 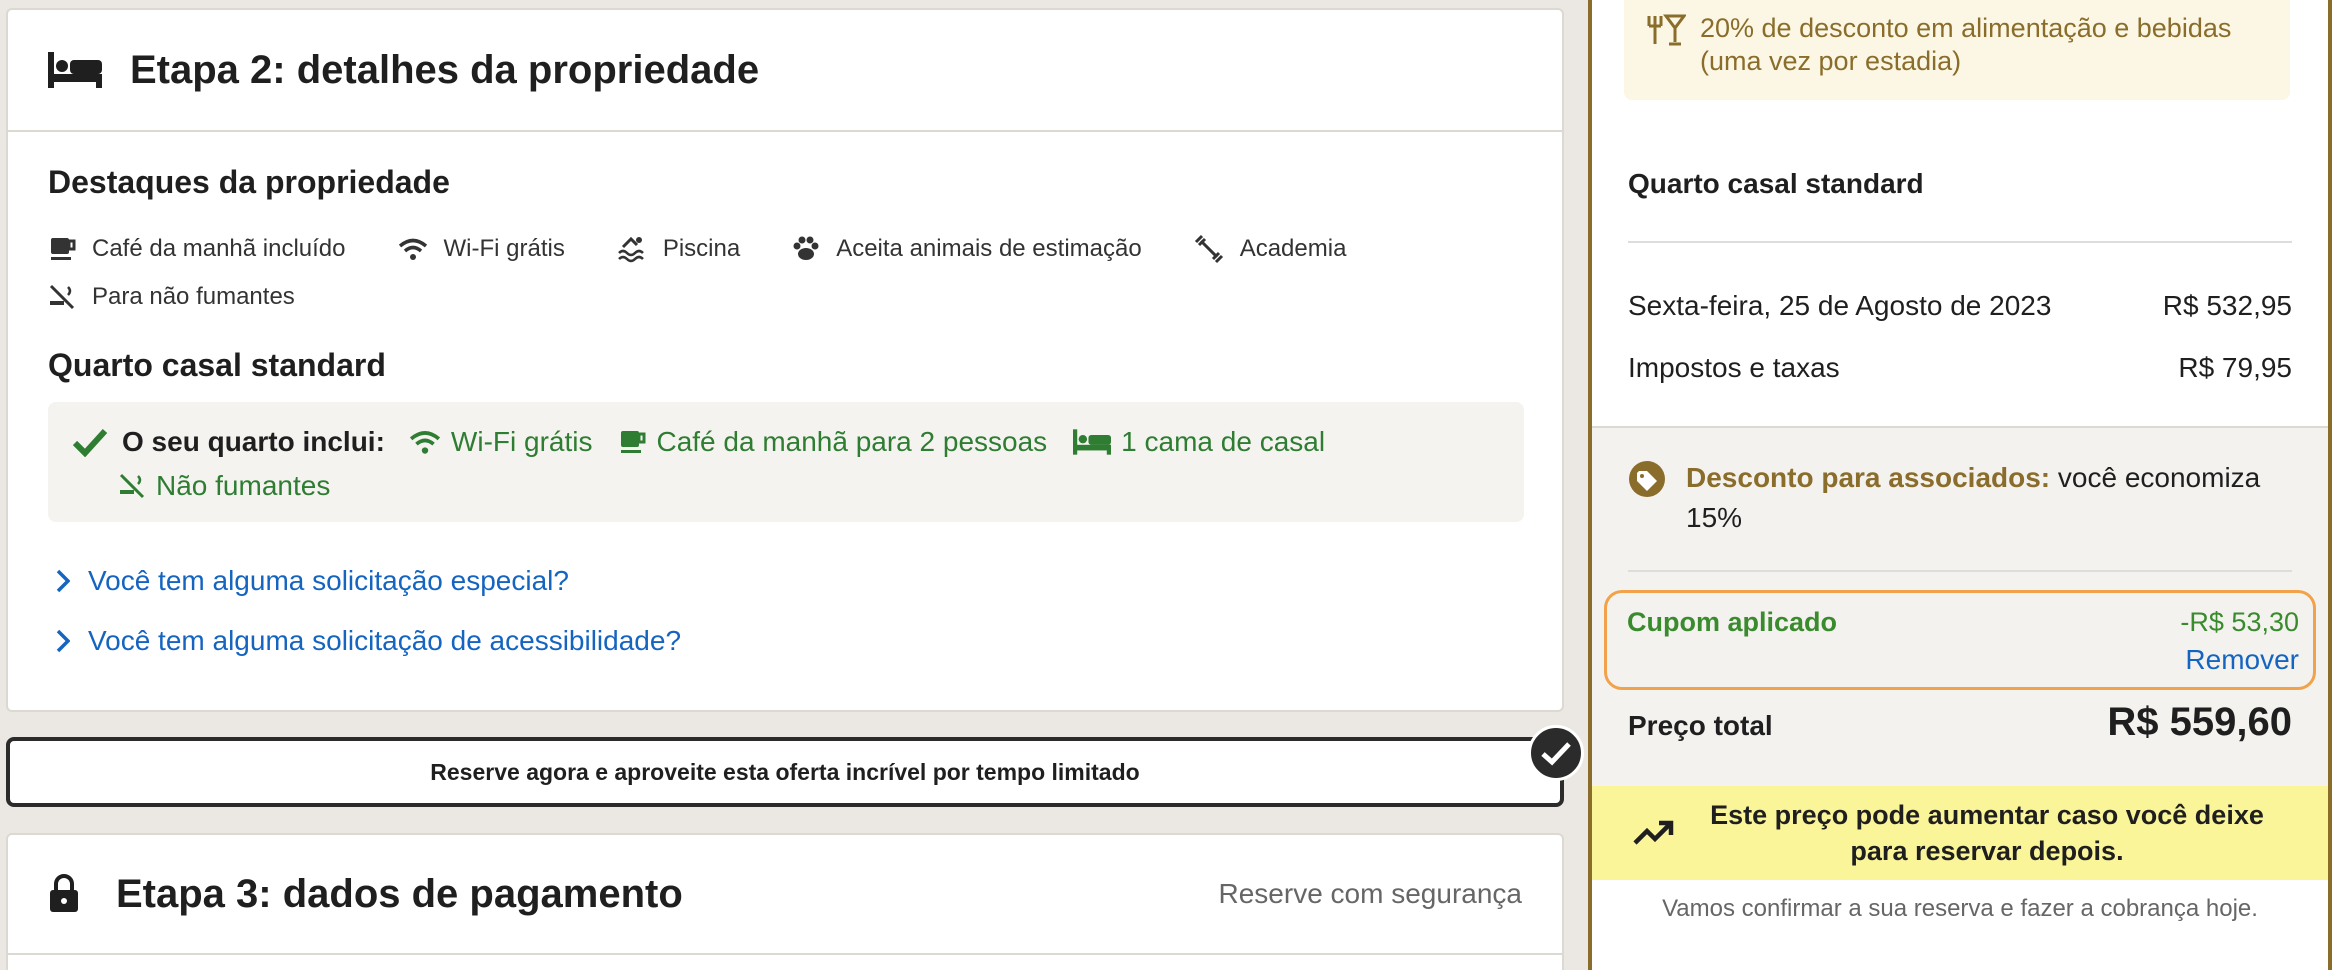 I want to click on include-bed: 1 cama de casal, so click(x=1199, y=442).